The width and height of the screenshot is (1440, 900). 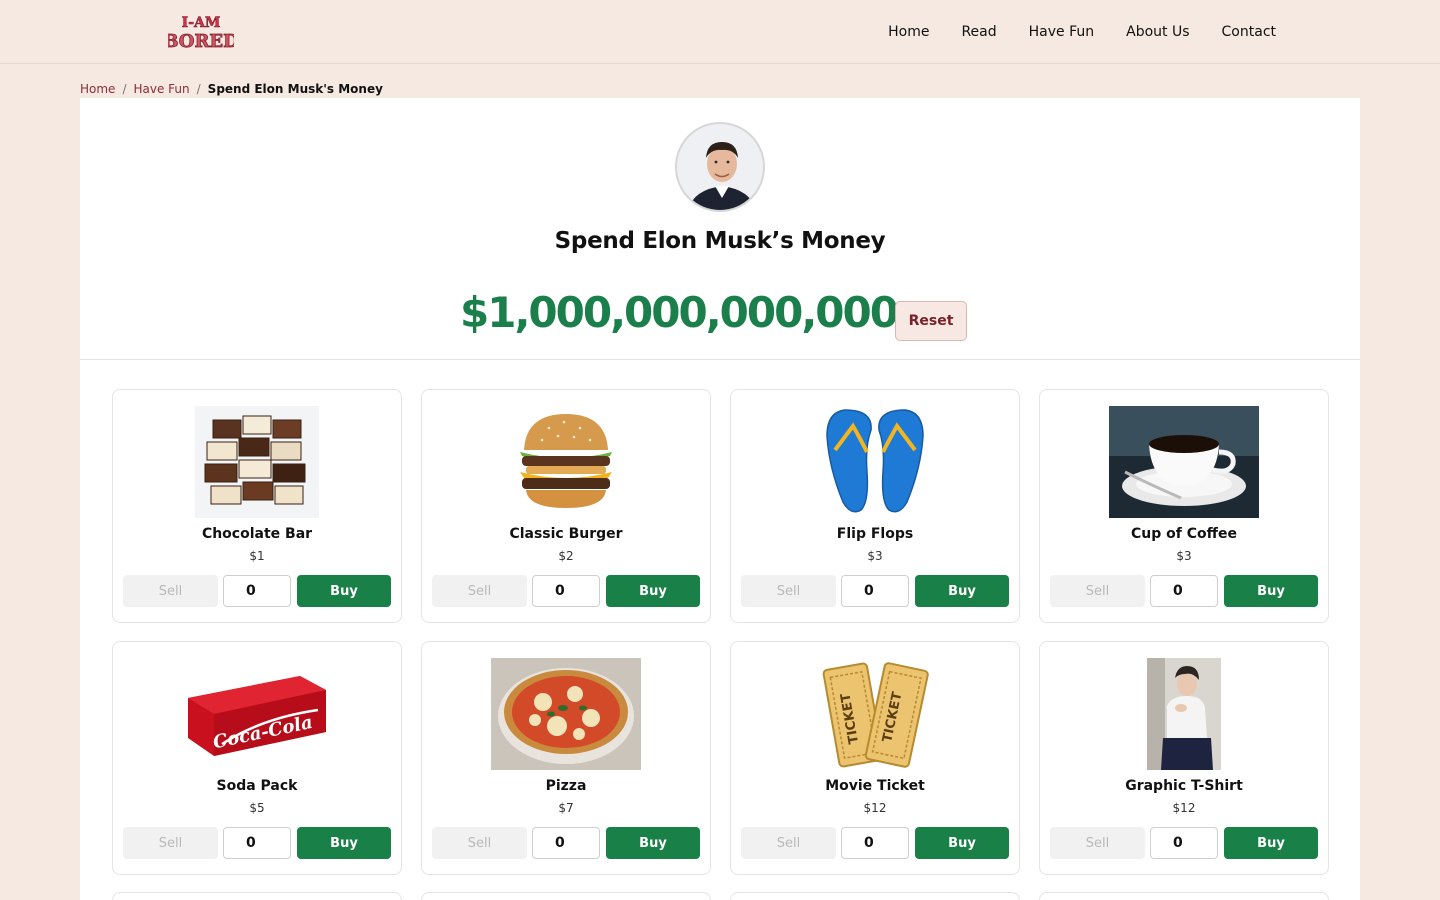 What do you see at coordinates (1184, 534) in the screenshot?
I see `product-name: Cup of Coffee` at bounding box center [1184, 534].